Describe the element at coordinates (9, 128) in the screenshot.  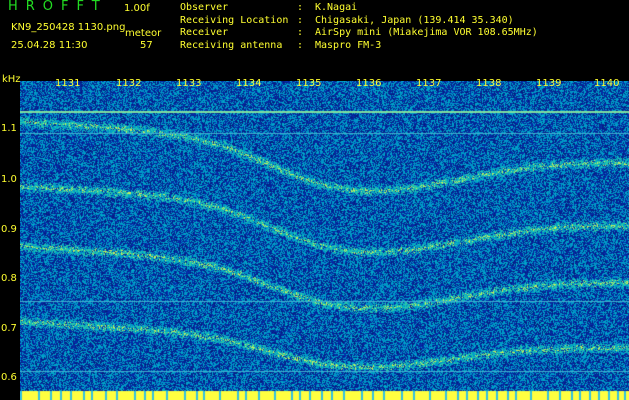
I see `y-tick: 1.1` at that location.